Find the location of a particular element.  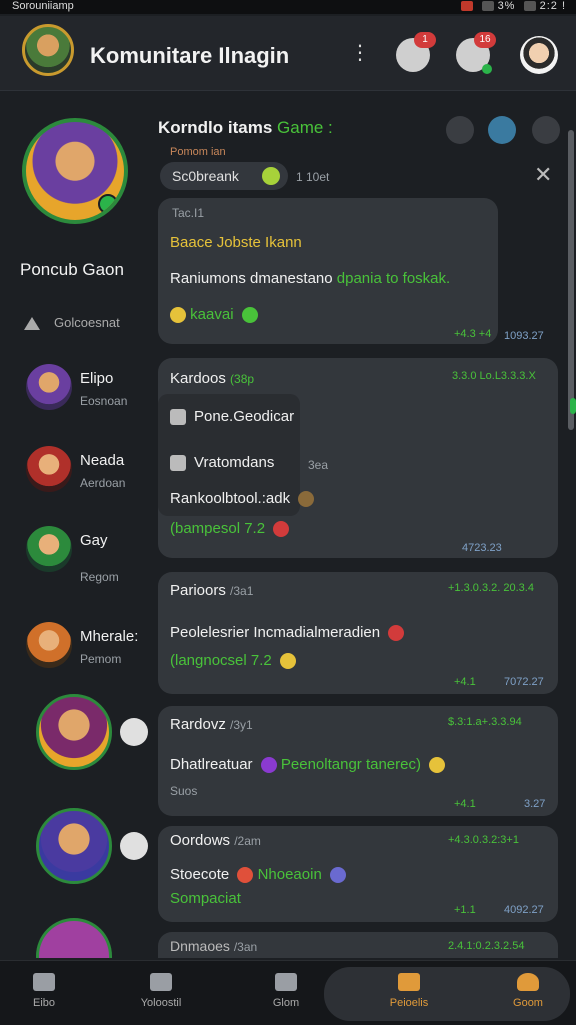

close-icon: ✕ is located at coordinates (543, 175).